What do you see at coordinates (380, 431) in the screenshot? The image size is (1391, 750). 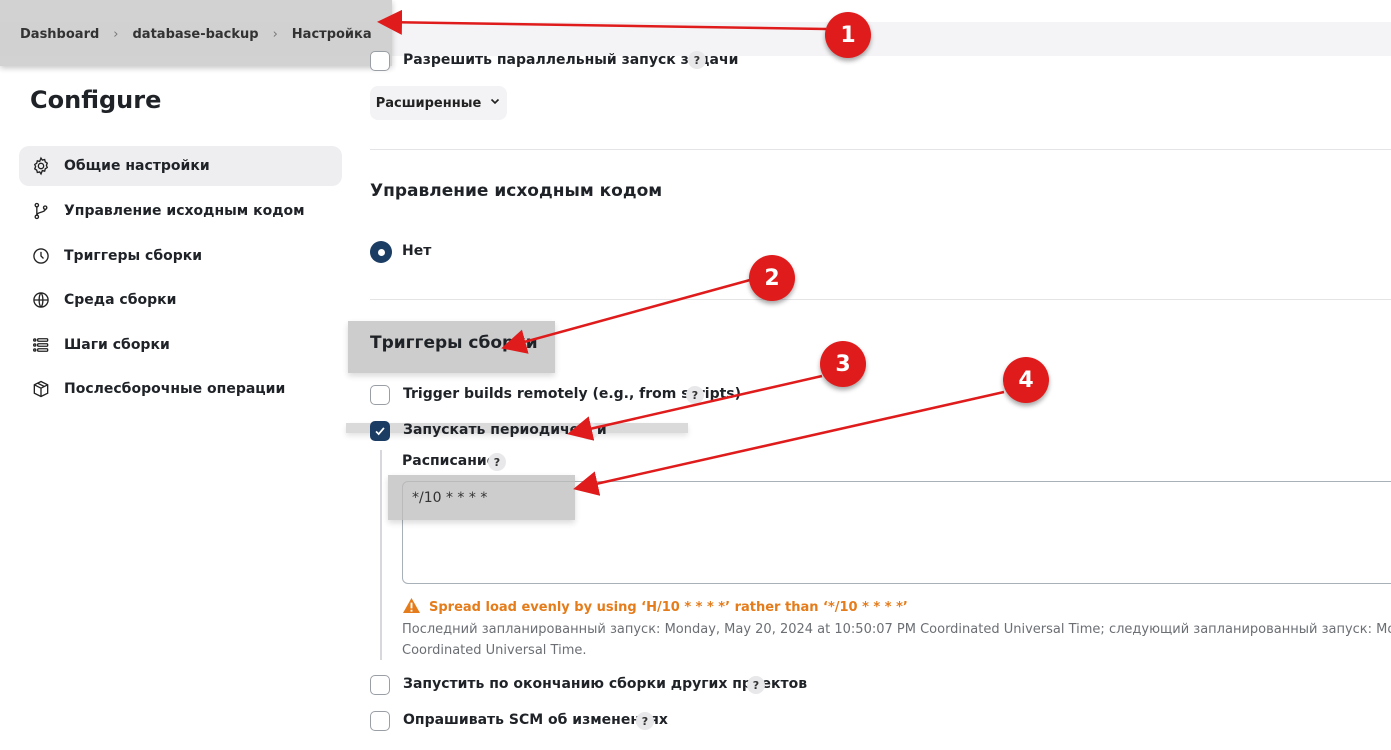 I see `periodic-checkbox` at bounding box center [380, 431].